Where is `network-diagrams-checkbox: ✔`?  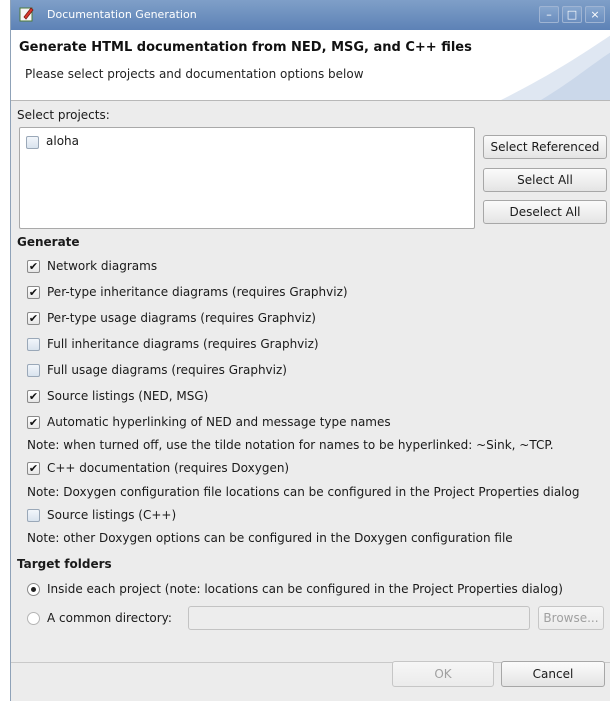
network-diagrams-checkbox: ✔ is located at coordinates (33, 266).